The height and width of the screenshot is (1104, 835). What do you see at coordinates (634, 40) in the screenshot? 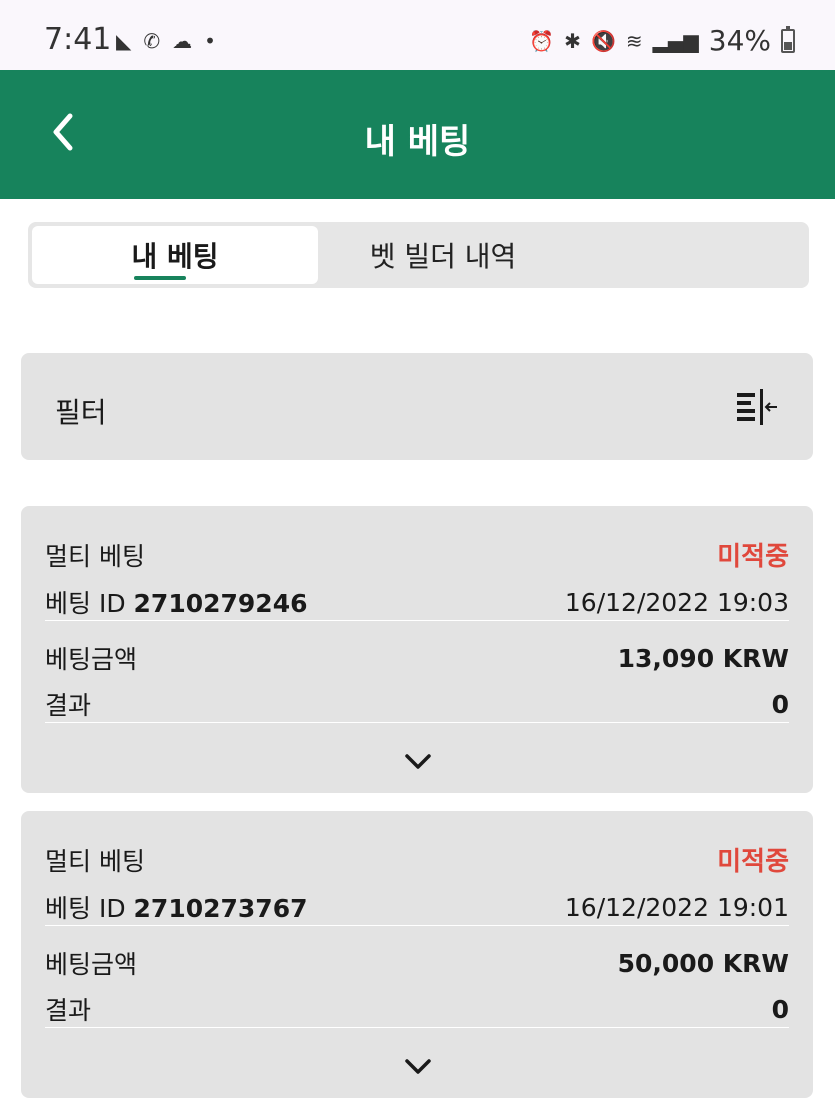
I see `wifi-icon: ≋` at bounding box center [634, 40].